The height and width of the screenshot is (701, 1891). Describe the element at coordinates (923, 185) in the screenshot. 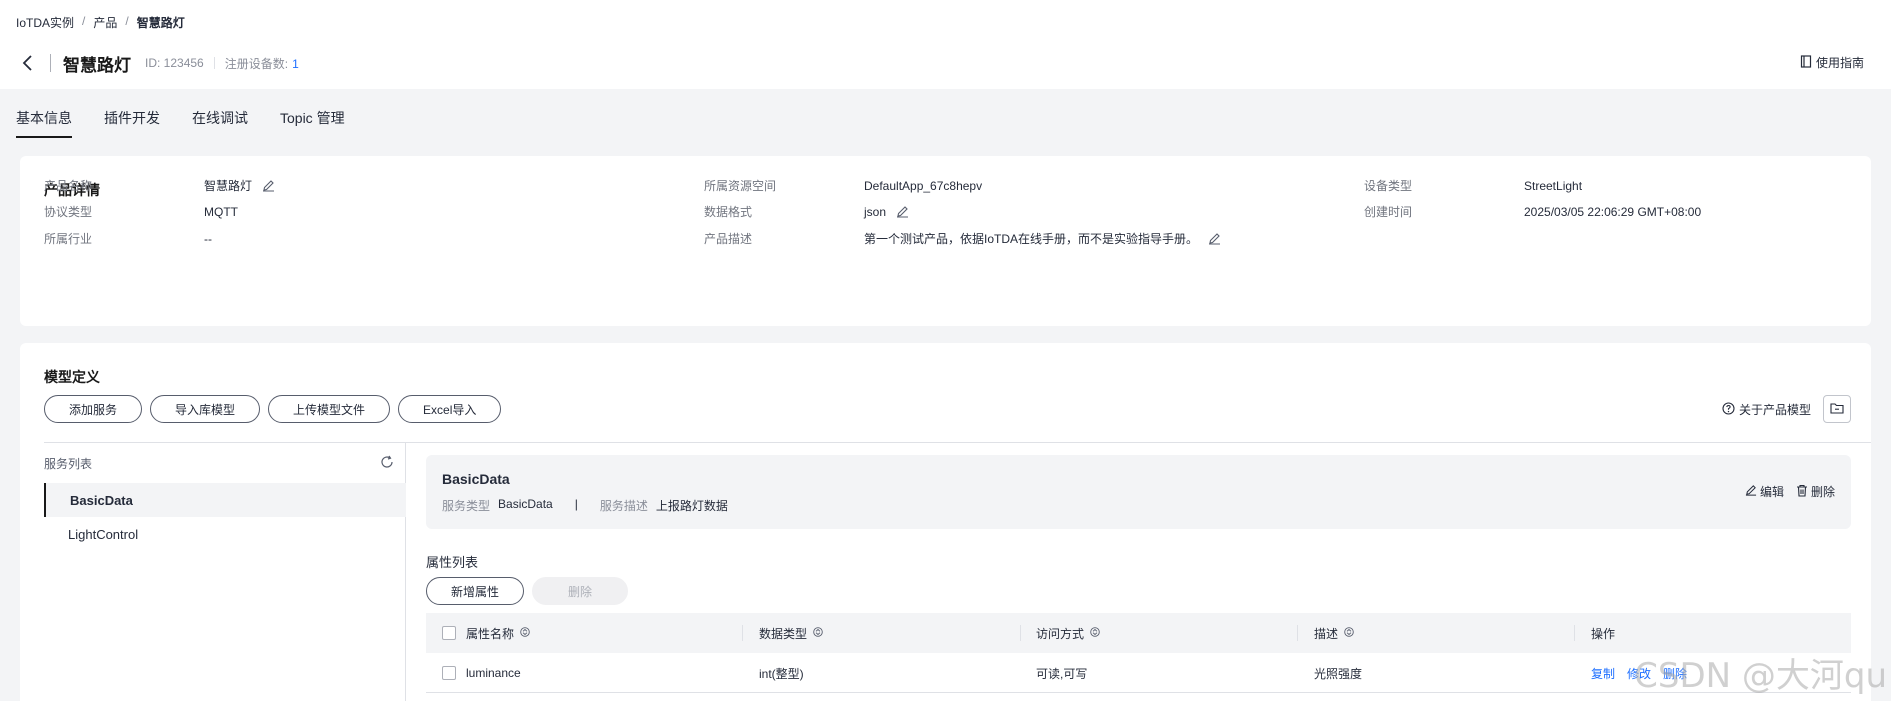

I see `field-value: DefaultApp_67c8hepv` at that location.